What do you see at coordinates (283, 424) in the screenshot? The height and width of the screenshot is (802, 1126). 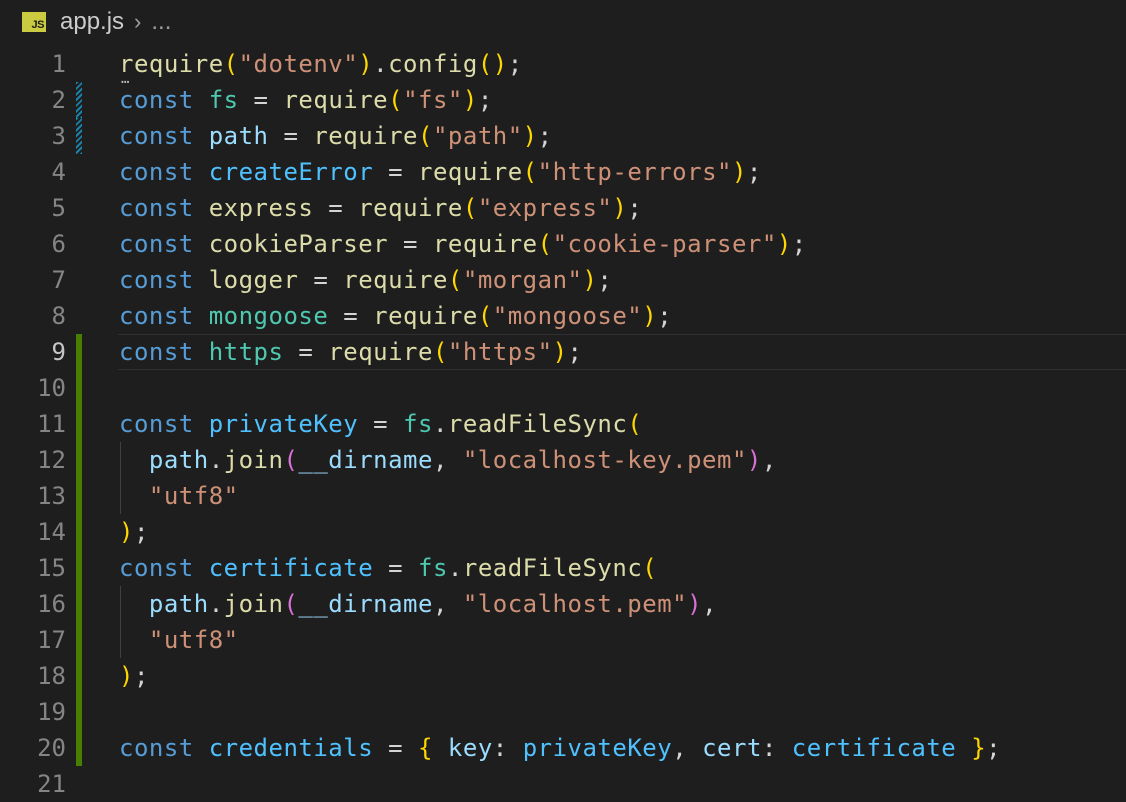 I see `code-token: privateKey` at bounding box center [283, 424].